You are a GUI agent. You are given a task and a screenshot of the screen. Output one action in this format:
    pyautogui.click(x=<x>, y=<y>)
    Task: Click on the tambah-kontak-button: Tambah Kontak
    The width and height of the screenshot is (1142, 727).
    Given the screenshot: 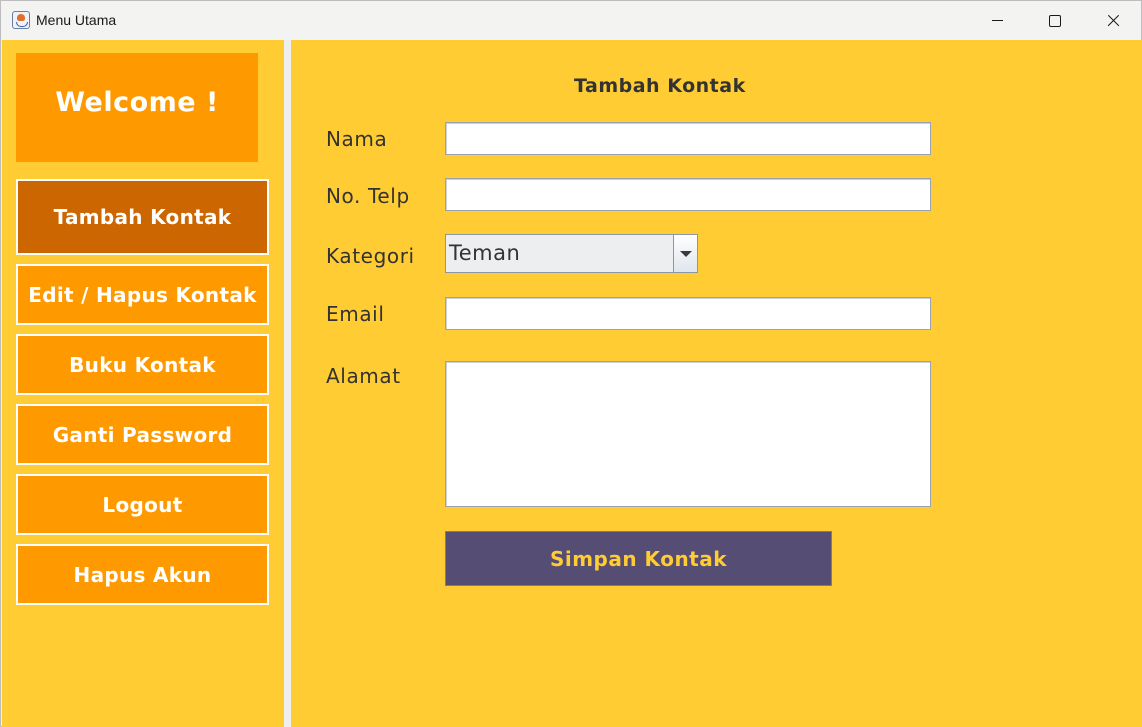 What is the action you would take?
    pyautogui.click(x=142, y=217)
    